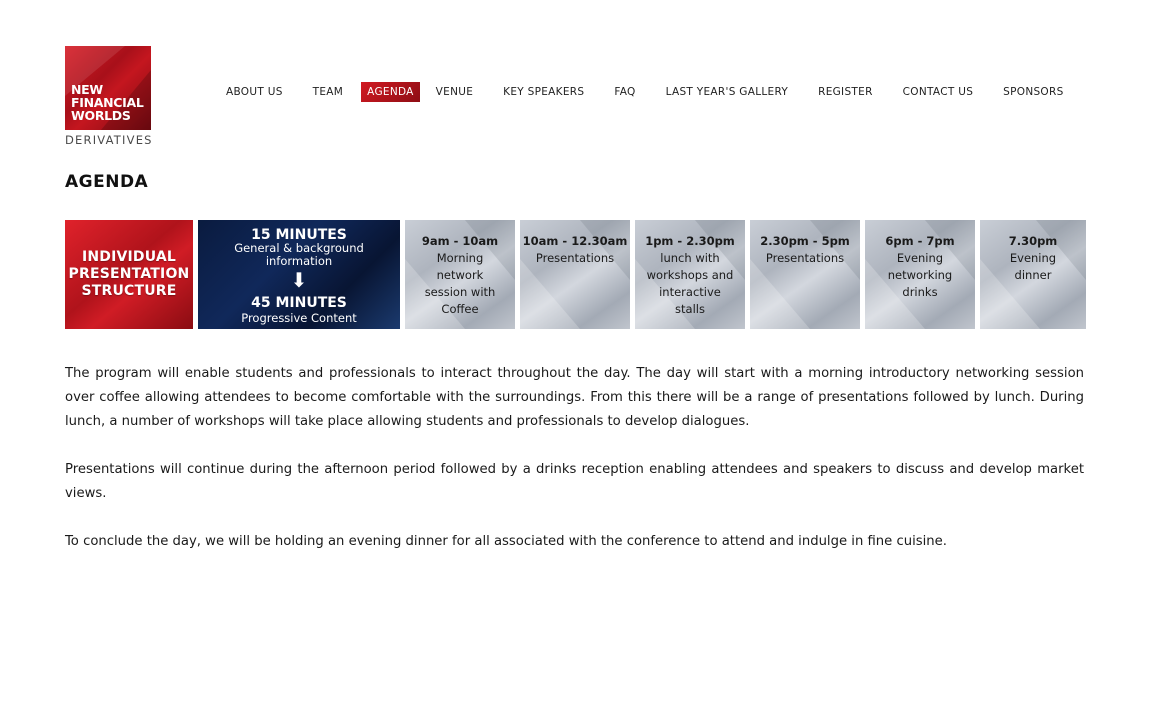 Image resolution: width=1168 pixels, height=726 pixels. What do you see at coordinates (690, 309) in the screenshot?
I see `desc-line: stalls` at bounding box center [690, 309].